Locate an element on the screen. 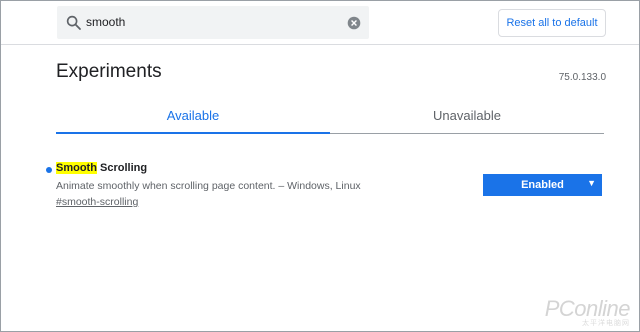  reset-all-button: Reset all to default is located at coordinates (552, 23).